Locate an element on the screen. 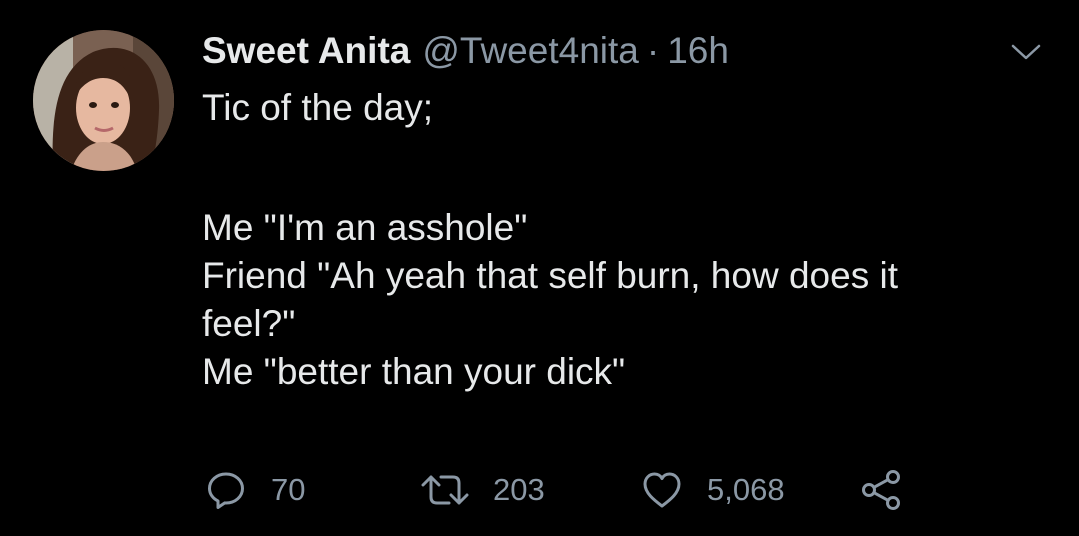  like-button: 5,068 is located at coordinates (713, 490).